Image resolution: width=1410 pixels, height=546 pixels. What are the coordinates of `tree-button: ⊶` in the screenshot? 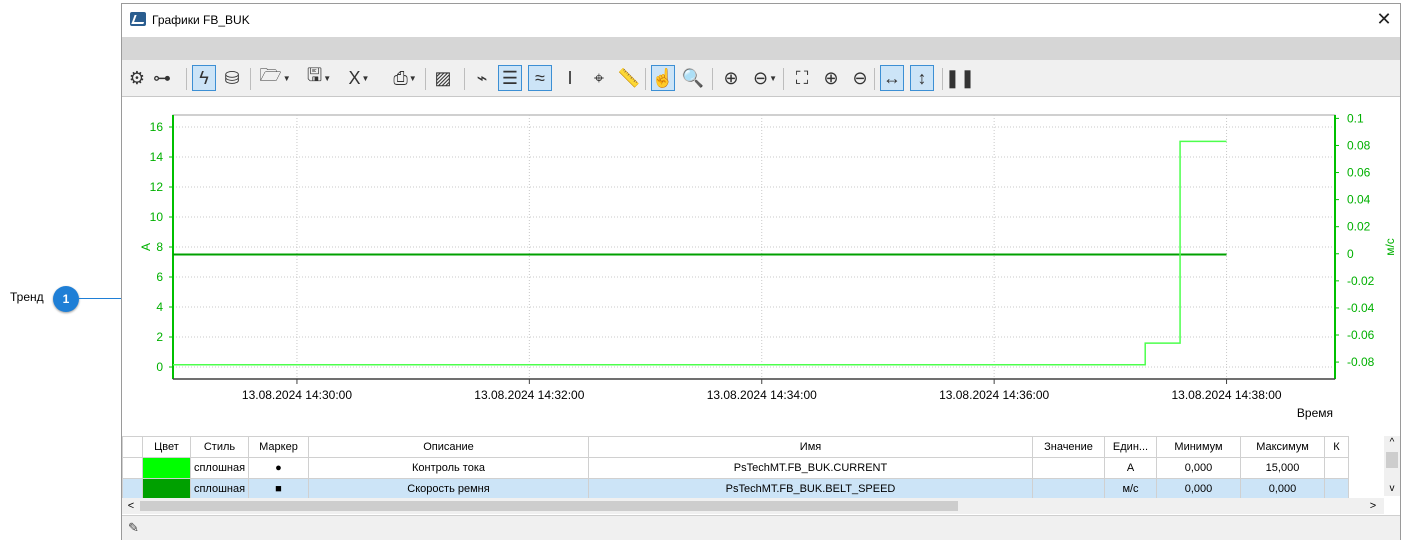 It's located at (162, 78).